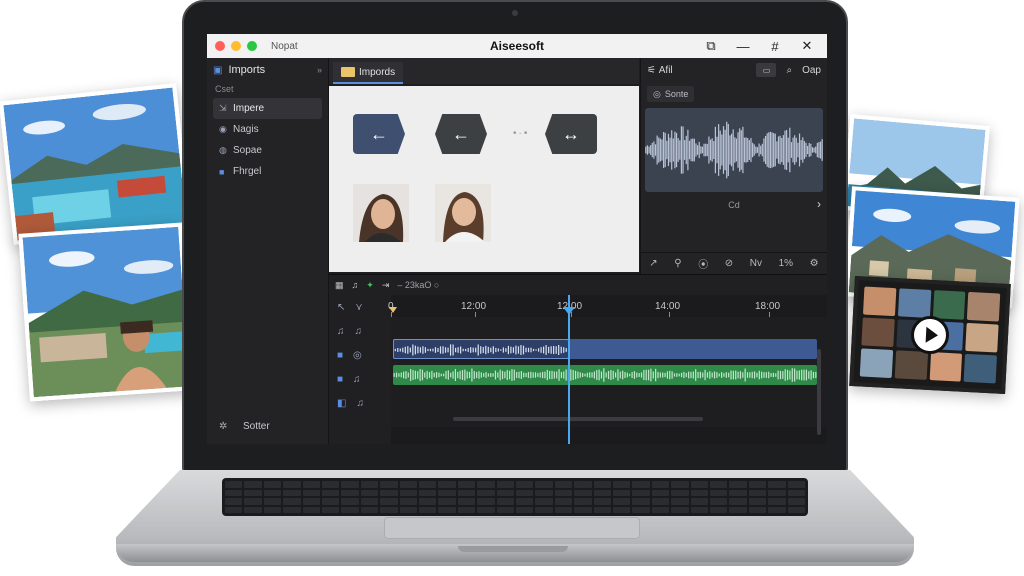  I want to click on audio-tools-bar: ↗ ⚲ ⦿ ⊘ Nv 1% ⚙, so click(734, 263).